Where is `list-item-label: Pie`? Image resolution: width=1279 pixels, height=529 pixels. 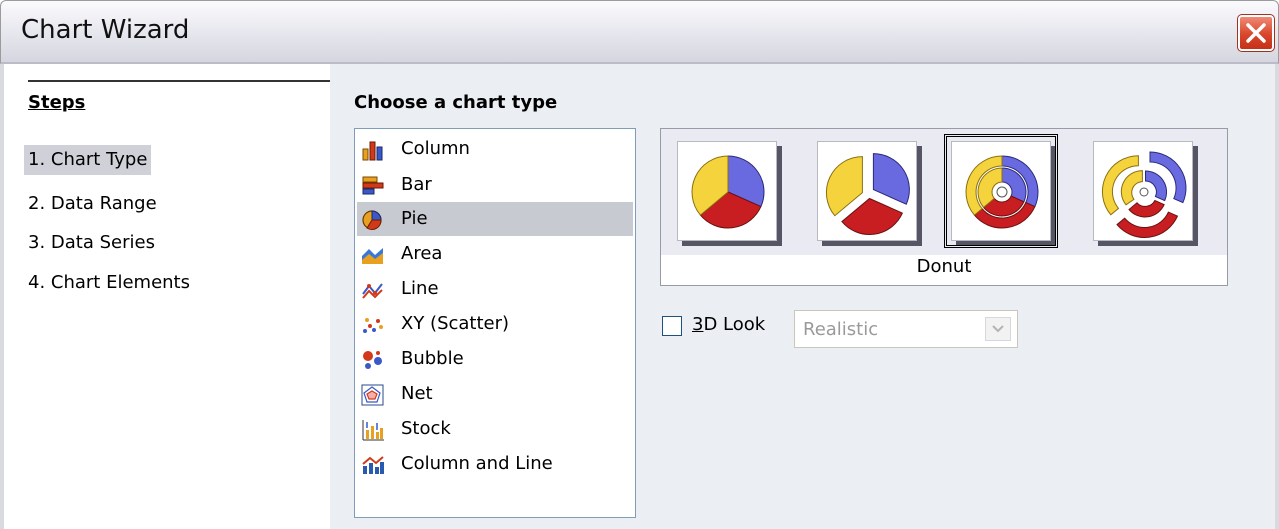
list-item-label: Pie is located at coordinates (414, 218).